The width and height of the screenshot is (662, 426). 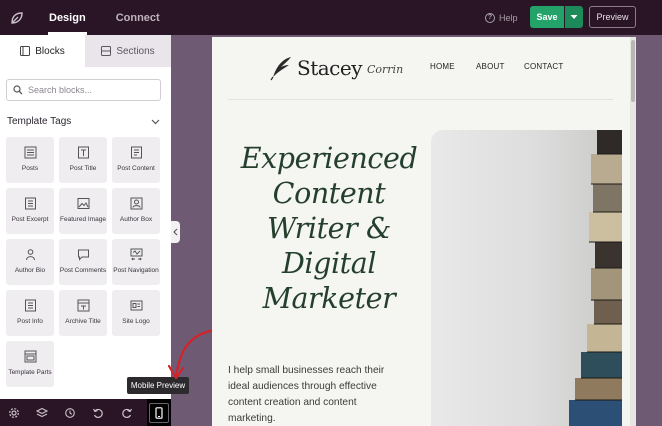 What do you see at coordinates (30, 219) in the screenshot?
I see `block-label: Post Excerpt` at bounding box center [30, 219].